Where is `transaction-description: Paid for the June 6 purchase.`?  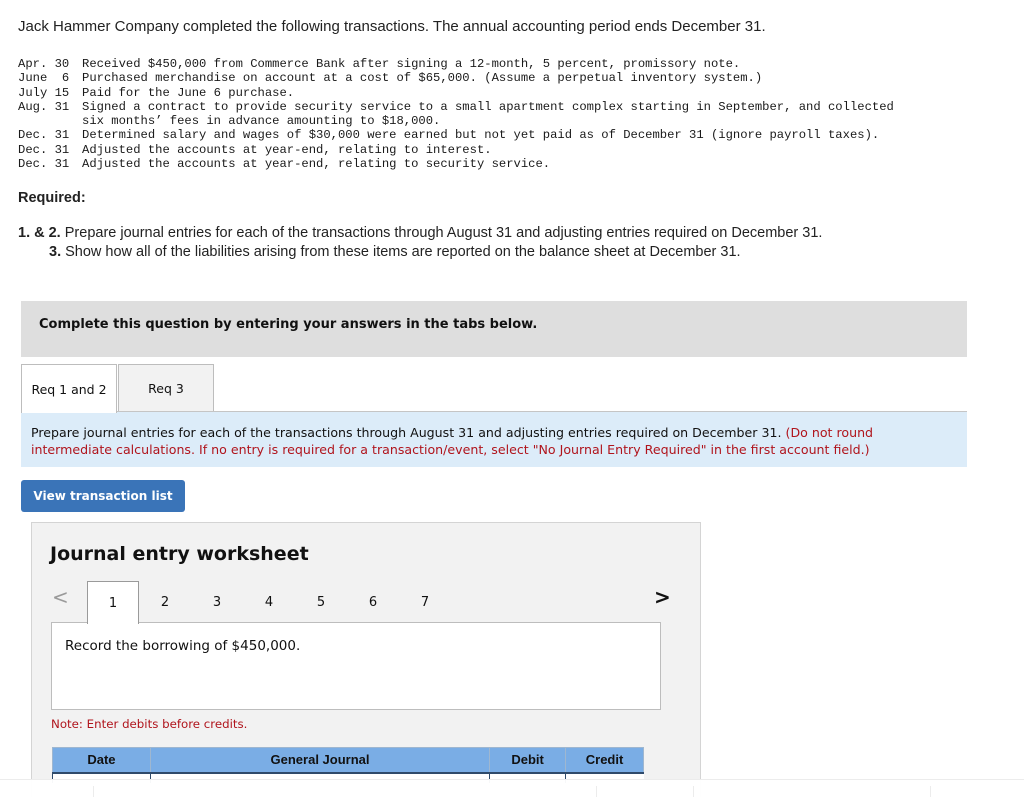
transaction-description: Paid for the June 6 purchase. is located at coordinates (188, 92).